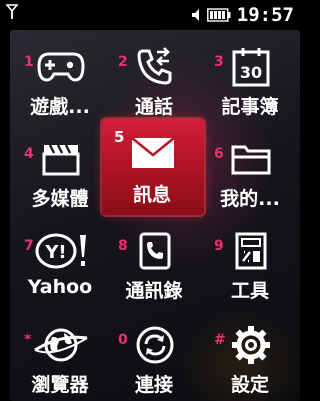  I want to click on menu-key: 9, so click(219, 246).